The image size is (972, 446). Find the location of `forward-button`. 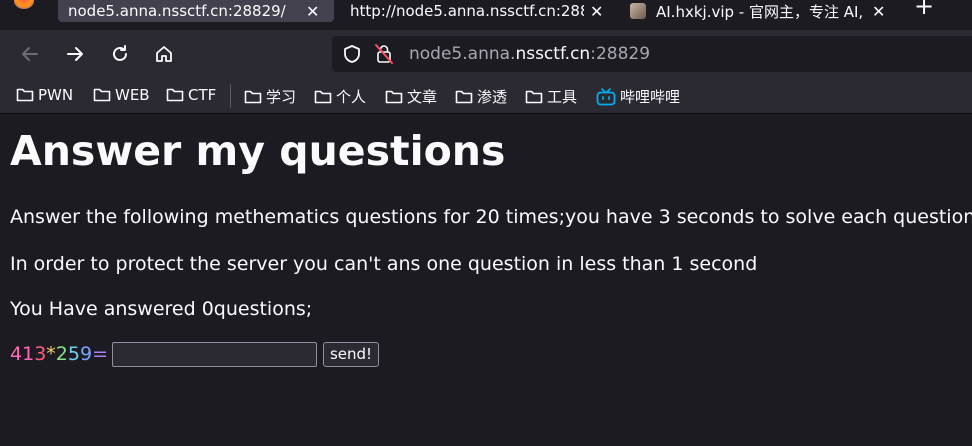

forward-button is located at coordinates (75, 54).